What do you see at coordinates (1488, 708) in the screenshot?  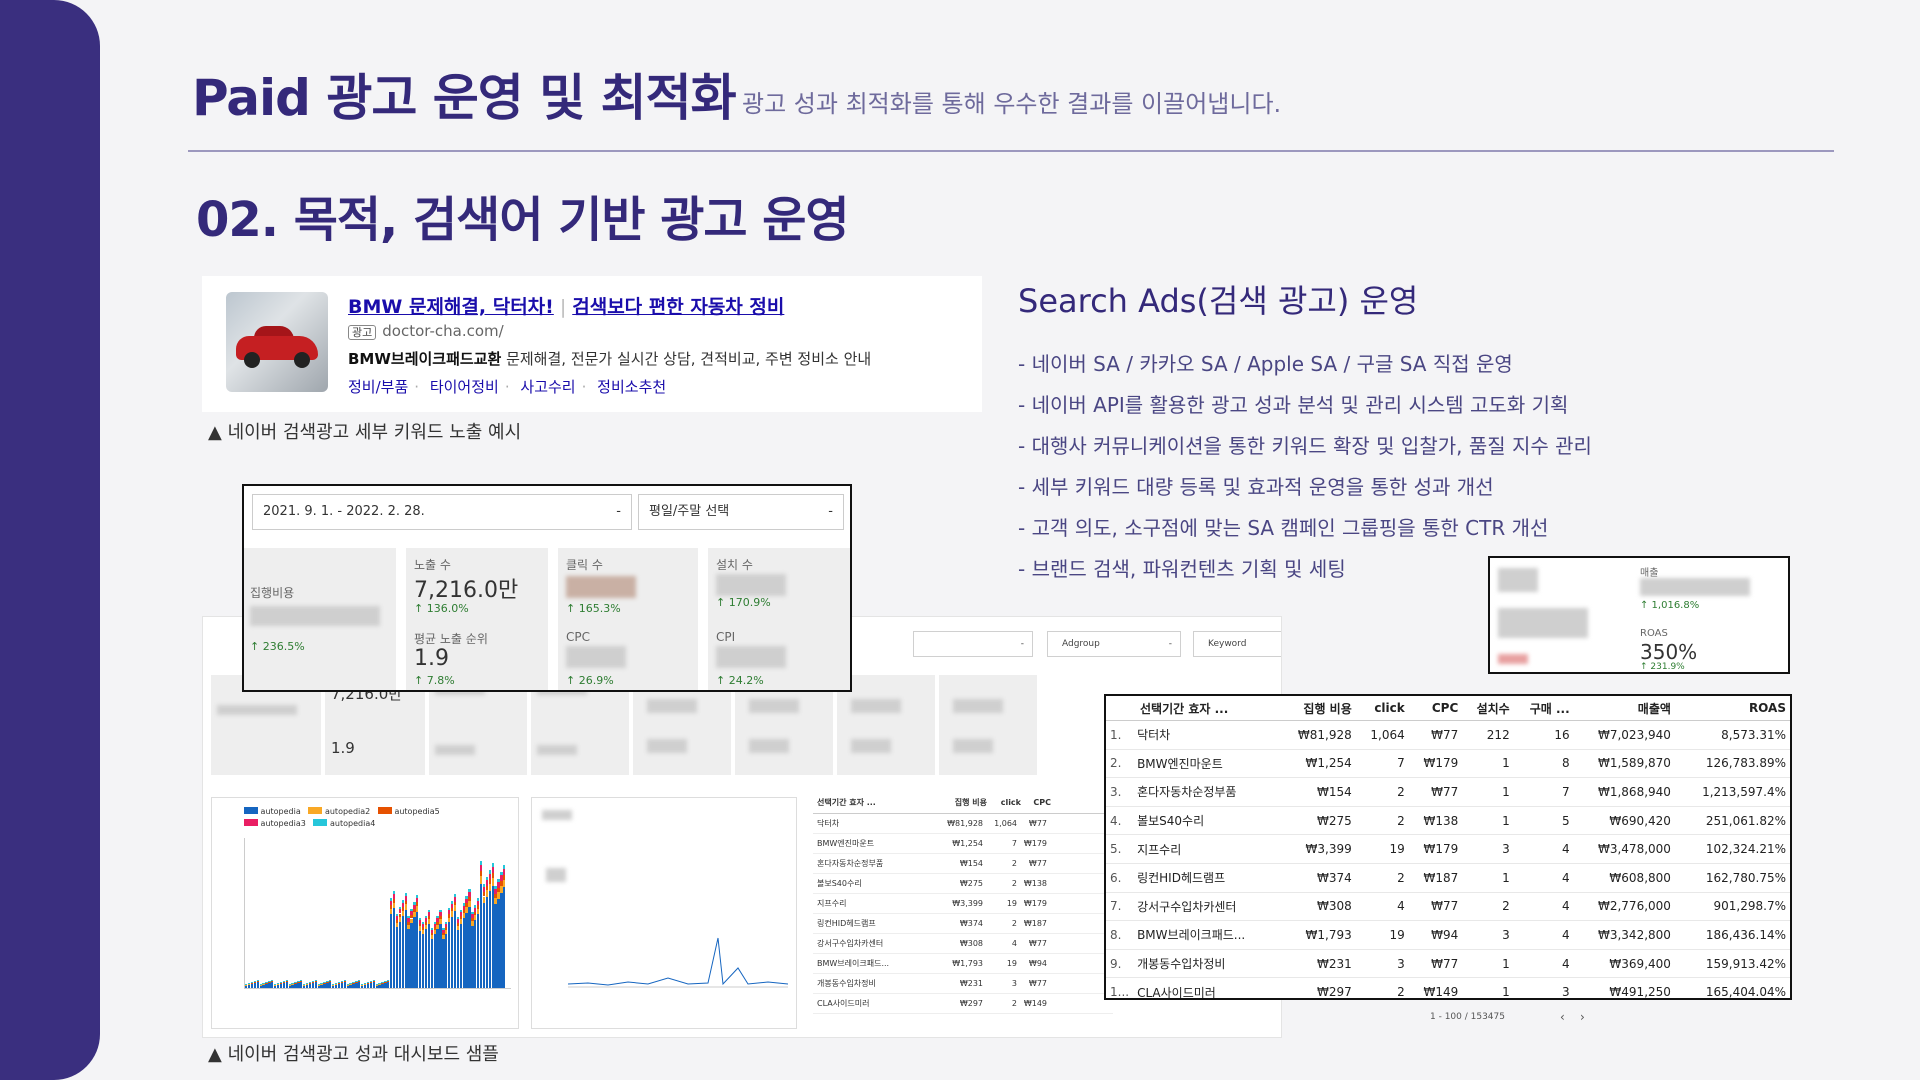 I see `col-install: 설치수` at bounding box center [1488, 708].